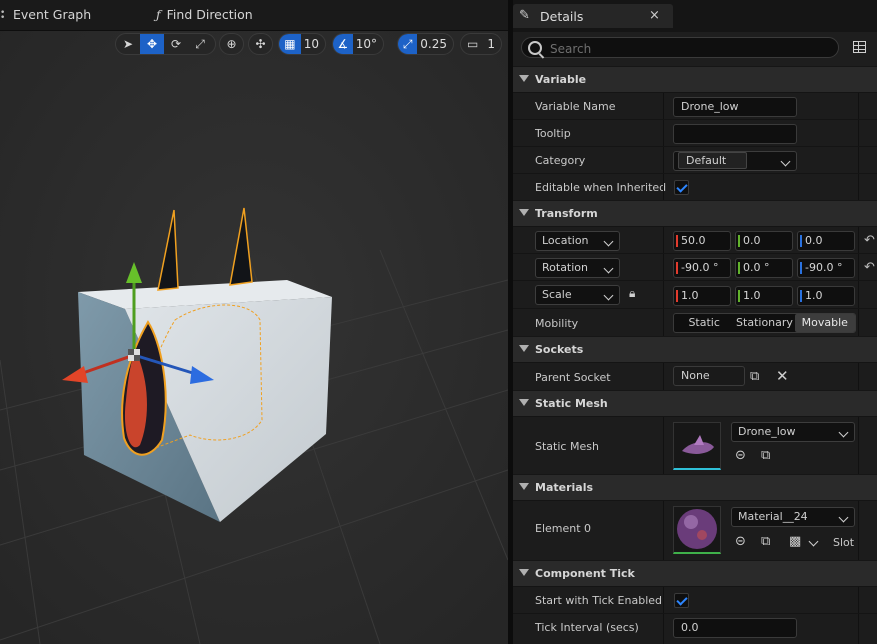 The image size is (877, 644). I want to click on transform-tools-group: ➤ ✥ ⟳ ⤢, so click(165, 44).